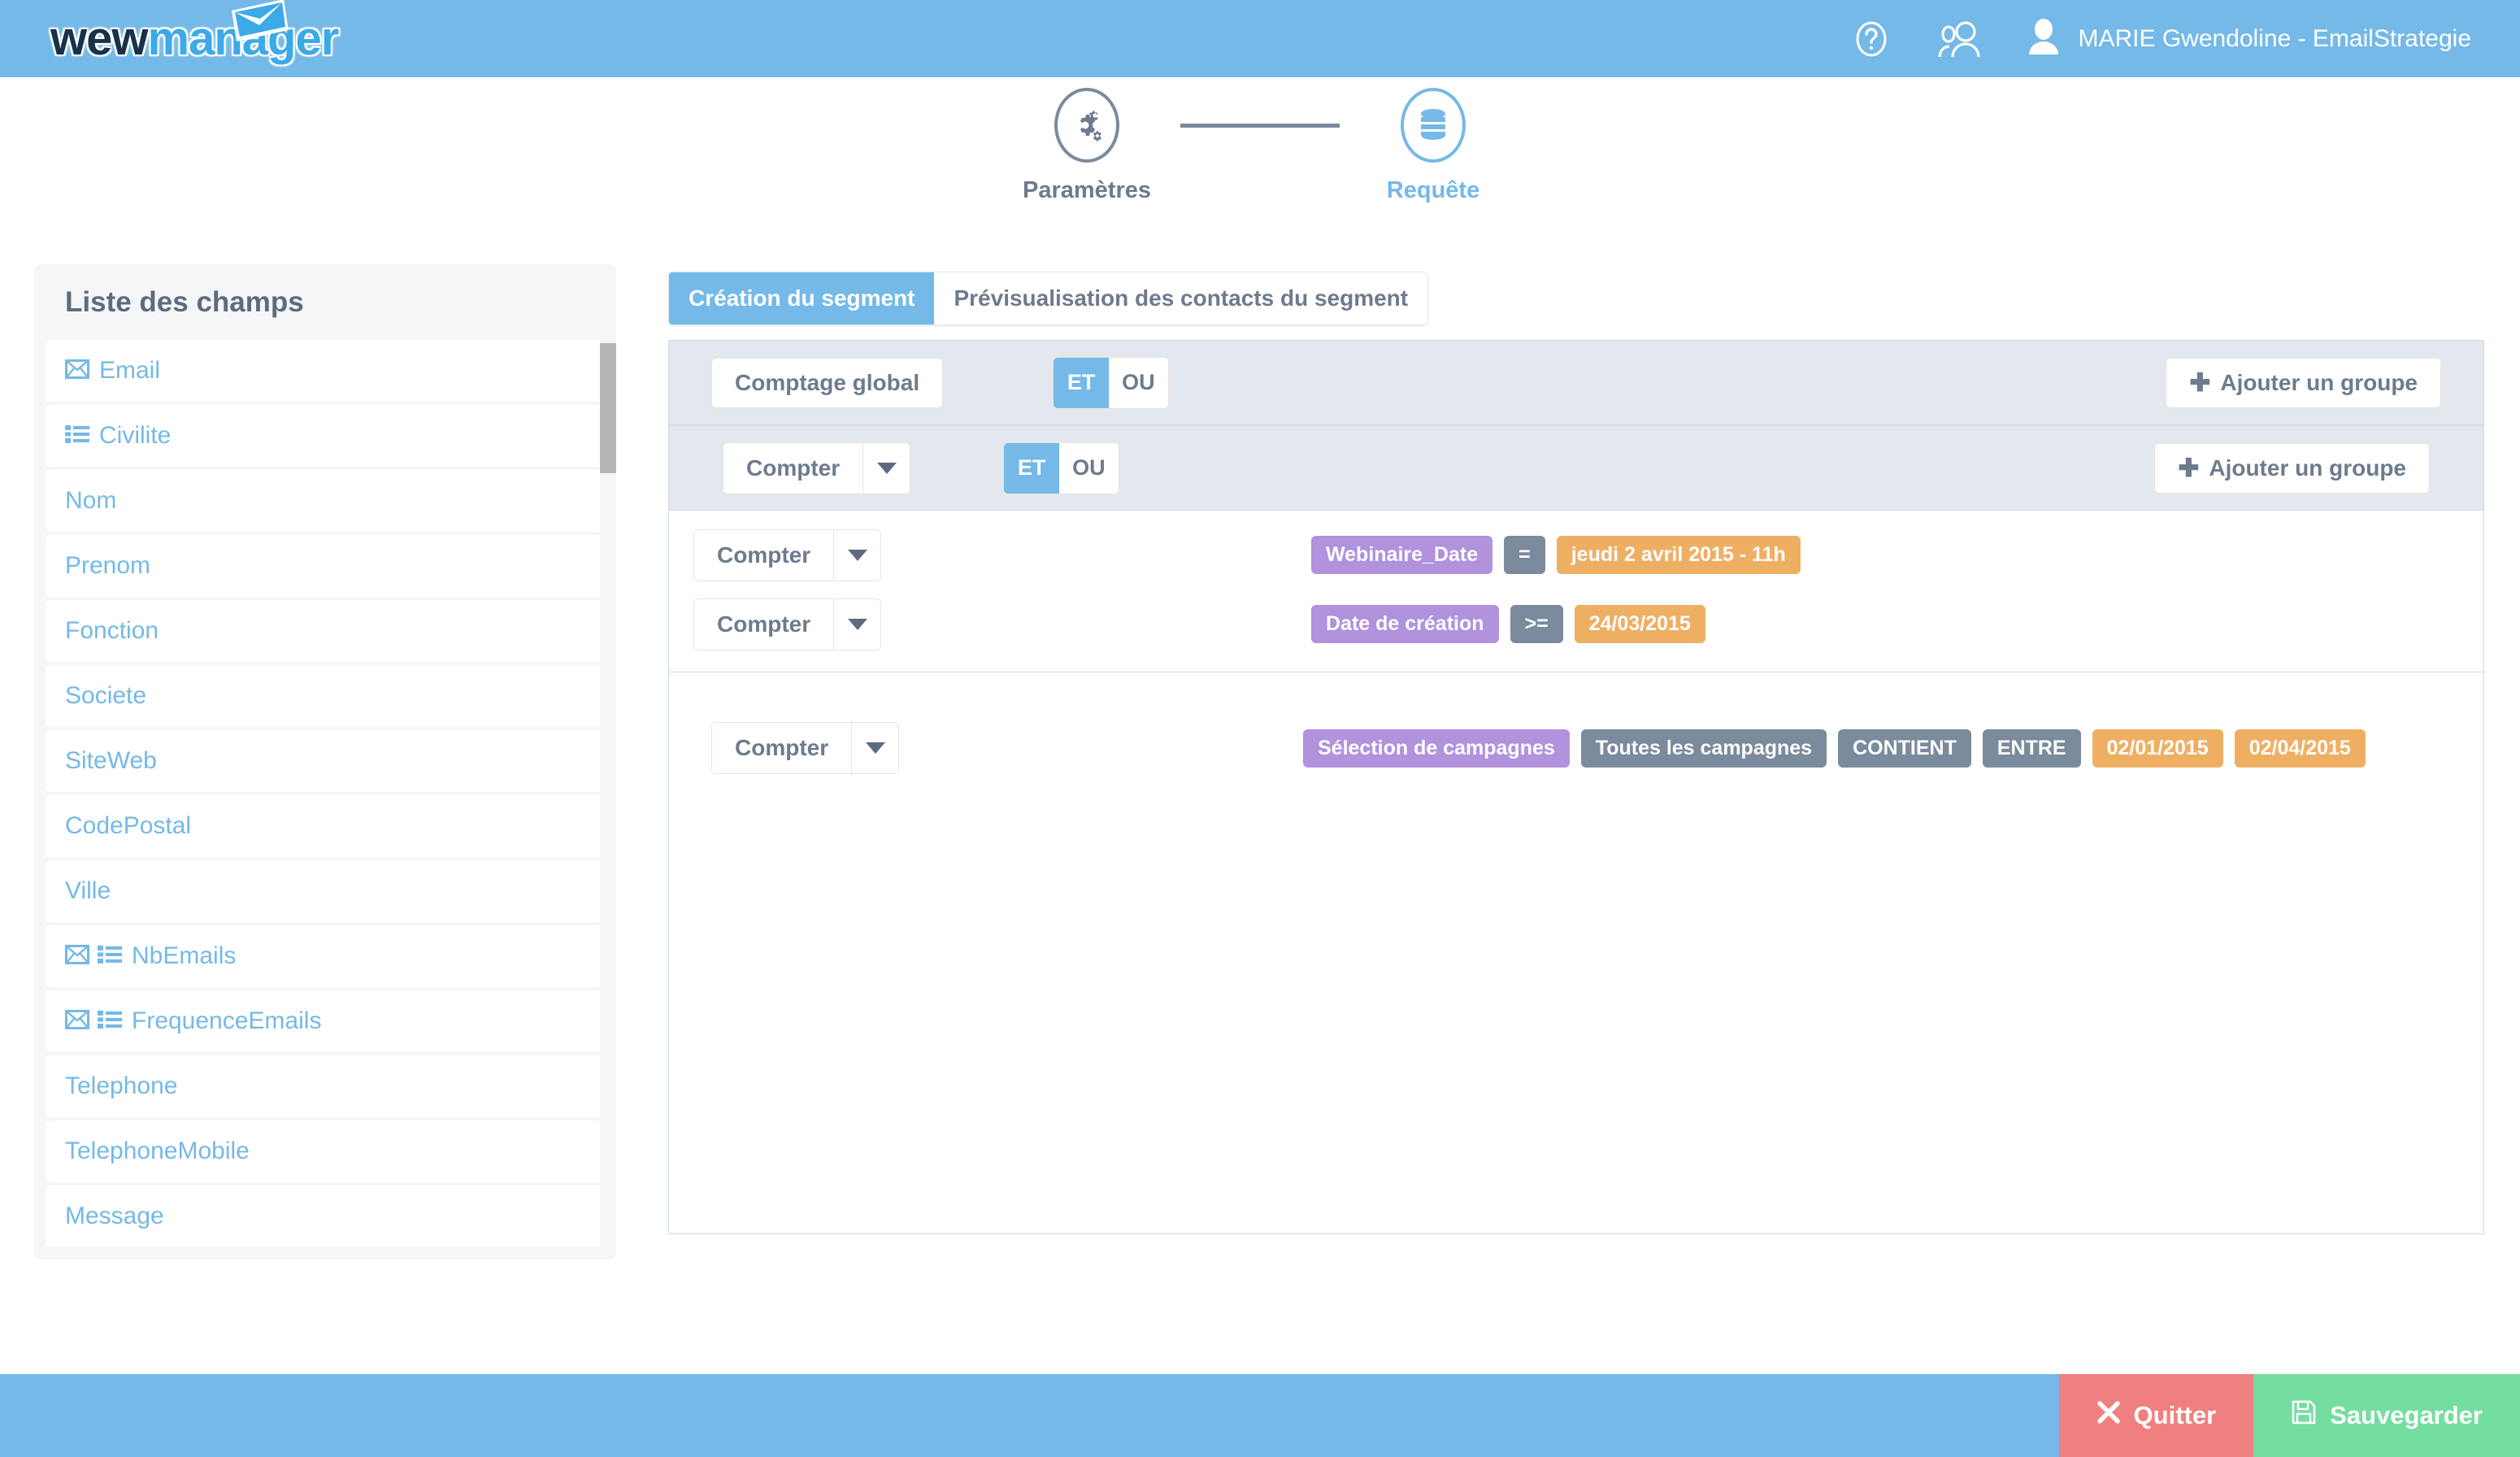 The height and width of the screenshot is (1457, 2520). I want to click on sauvegarder-label: Sauvegarder, so click(2406, 1415).